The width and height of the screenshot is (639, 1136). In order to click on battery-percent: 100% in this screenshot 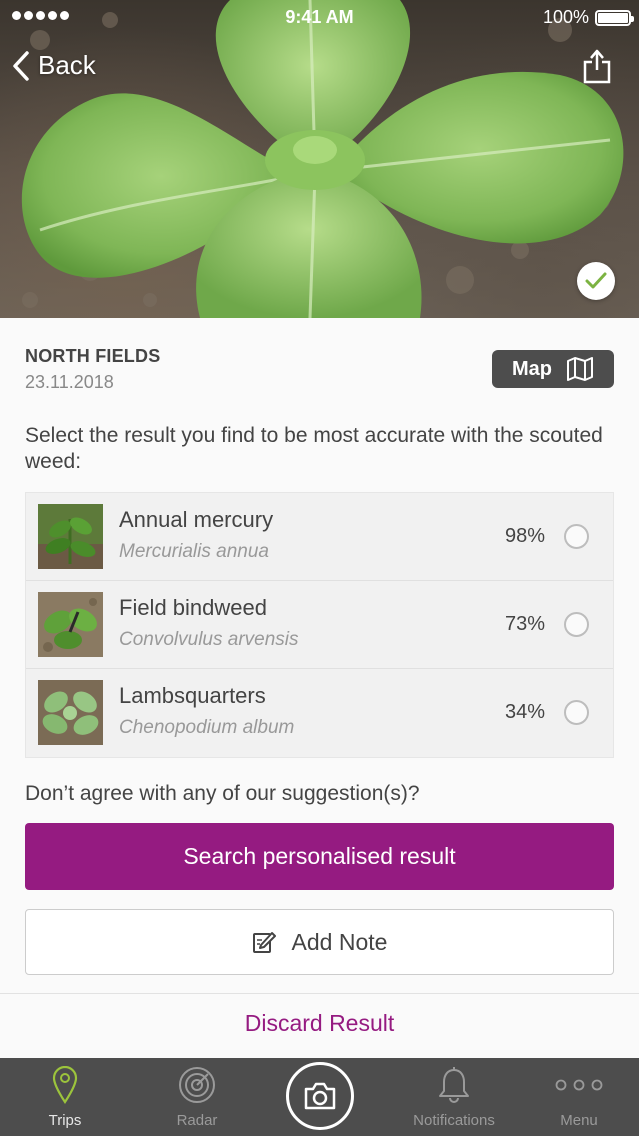, I will do `click(565, 17)`.